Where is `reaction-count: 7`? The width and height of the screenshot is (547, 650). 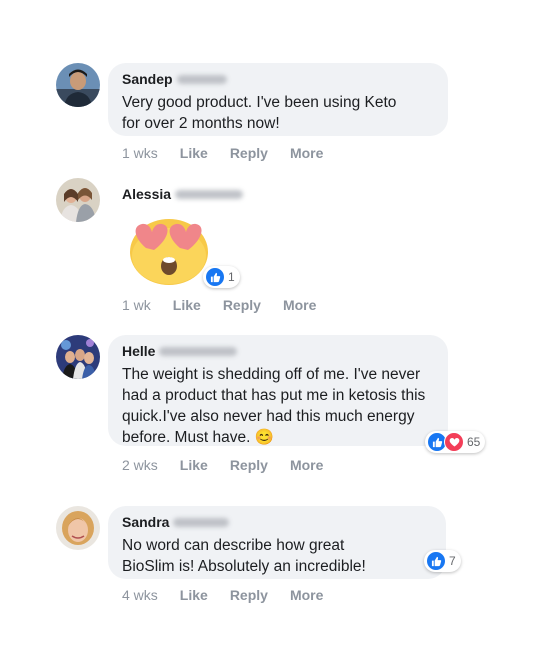 reaction-count: 7 is located at coordinates (442, 561).